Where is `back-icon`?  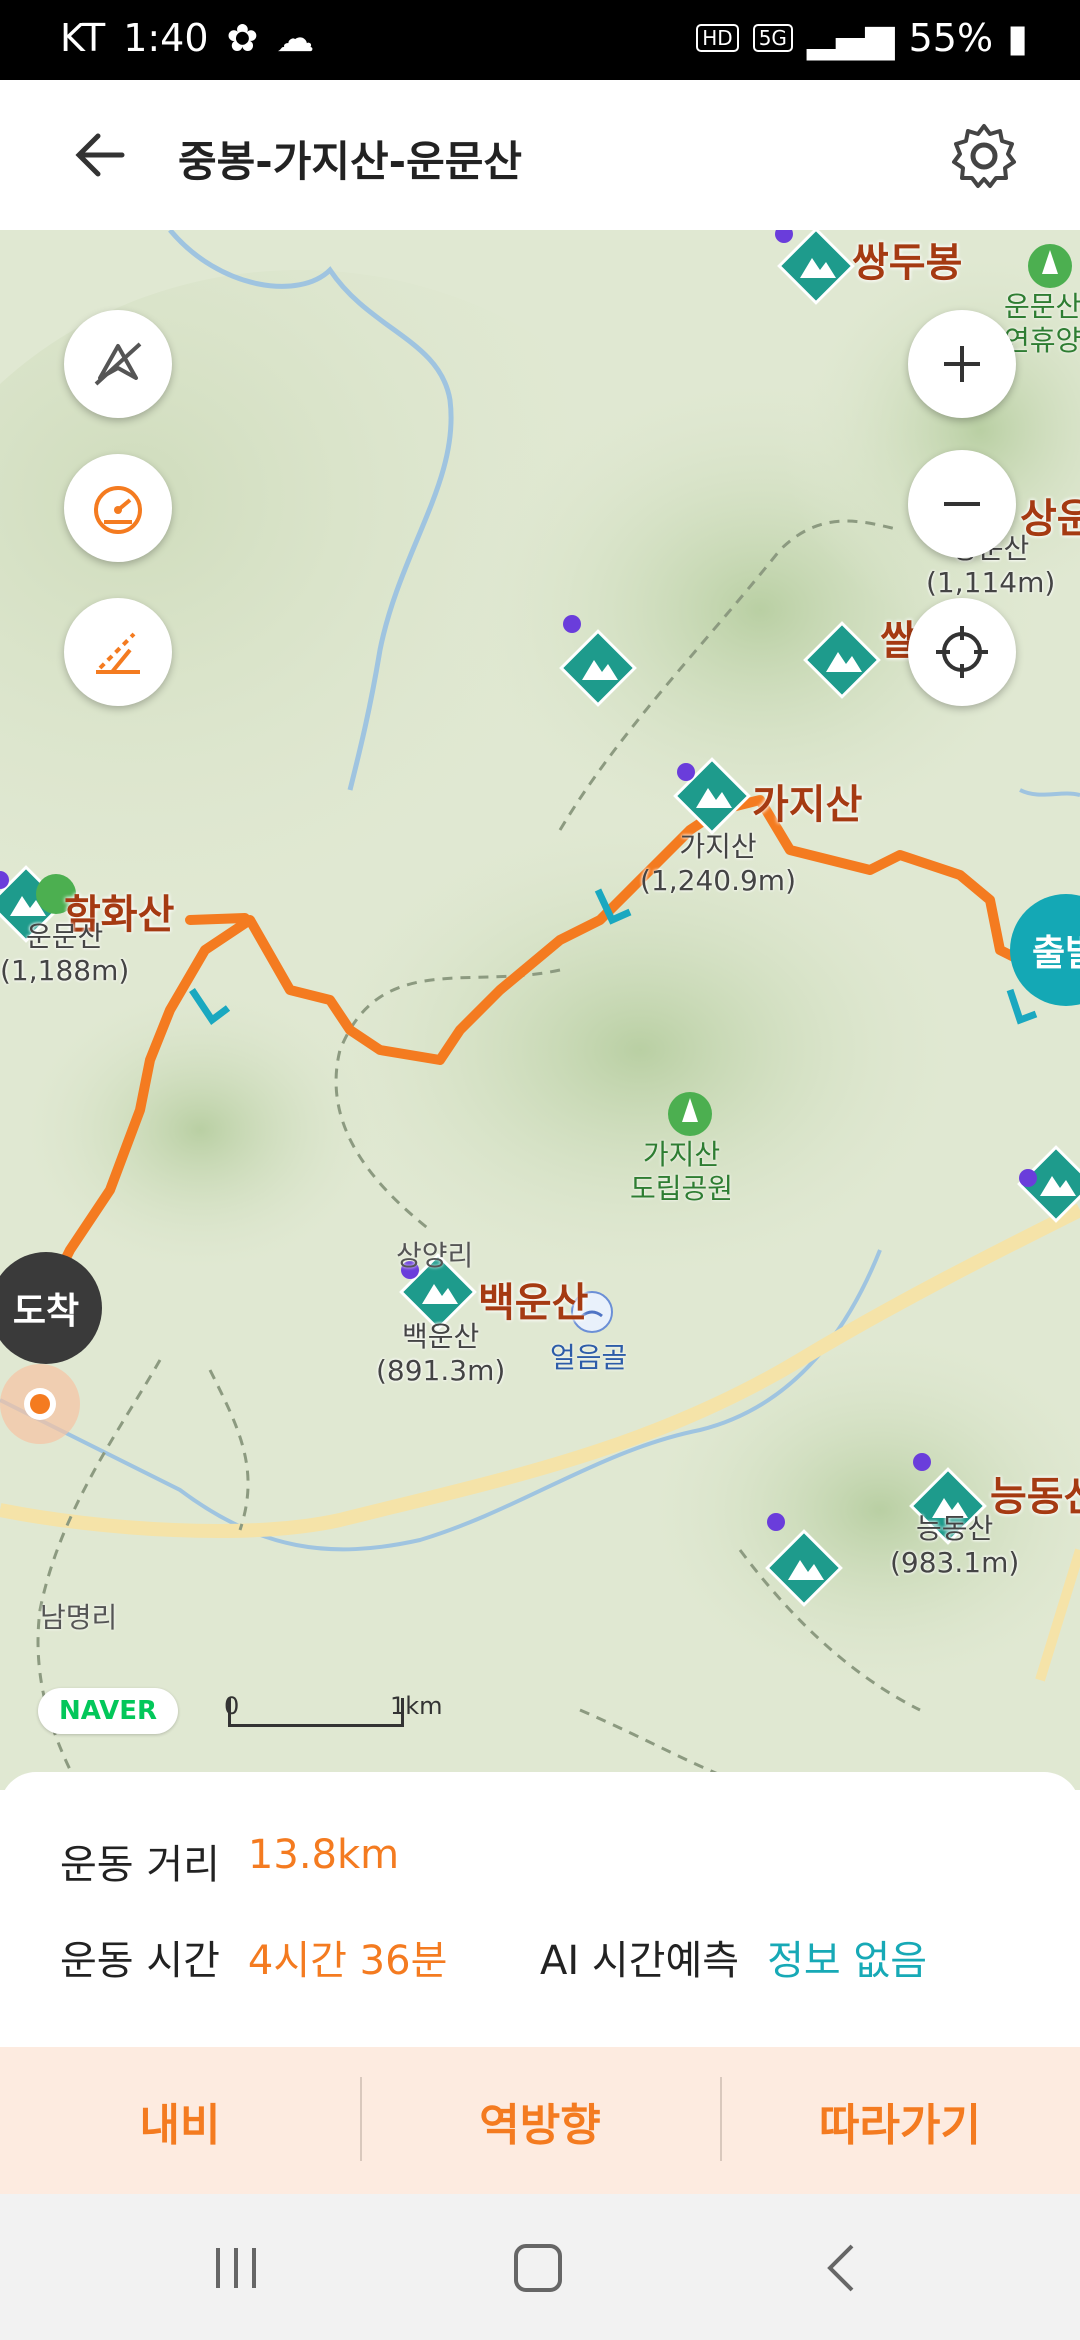 back-icon is located at coordinates (842, 2268).